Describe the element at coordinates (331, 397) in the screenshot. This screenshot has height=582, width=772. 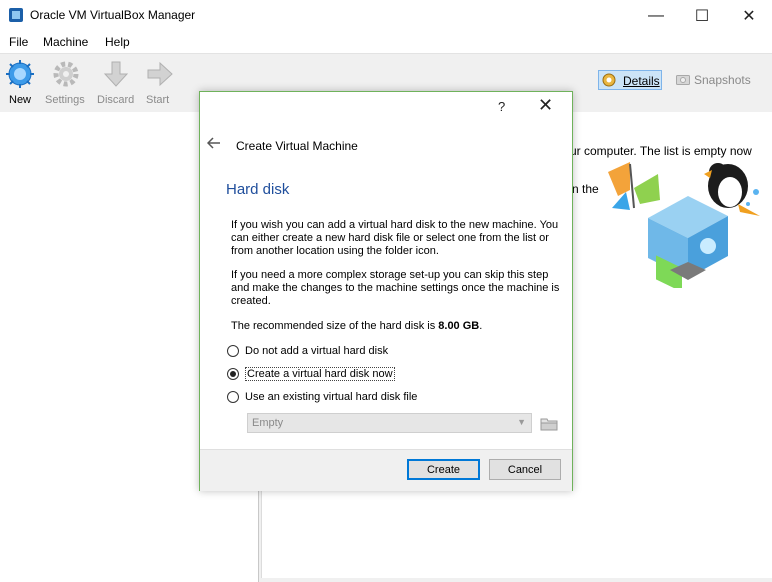
I see `radio-label: Use an existing virtual hard disk file` at that location.